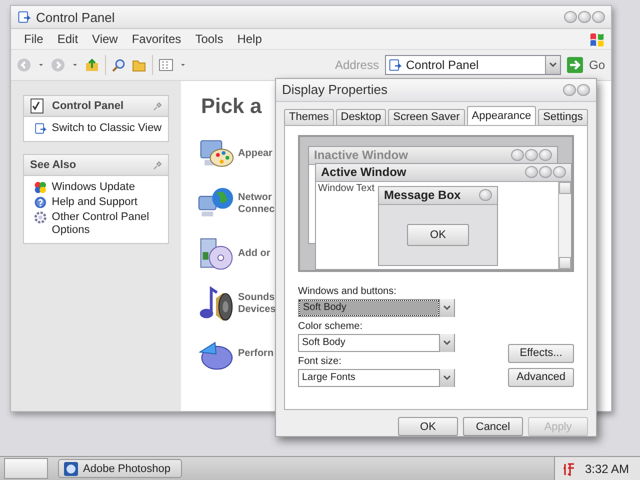 The height and width of the screenshot is (480, 640). What do you see at coordinates (331, 326) in the screenshot?
I see `field-label: Color scheme:` at bounding box center [331, 326].